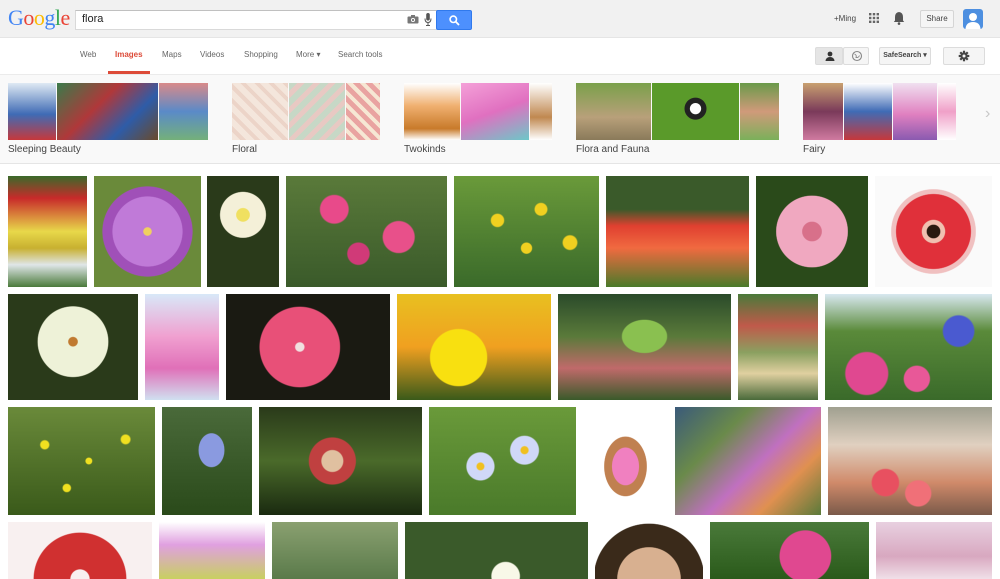 The width and height of the screenshot is (1000, 579). I want to click on logo-letter: e, so click(65, 17).